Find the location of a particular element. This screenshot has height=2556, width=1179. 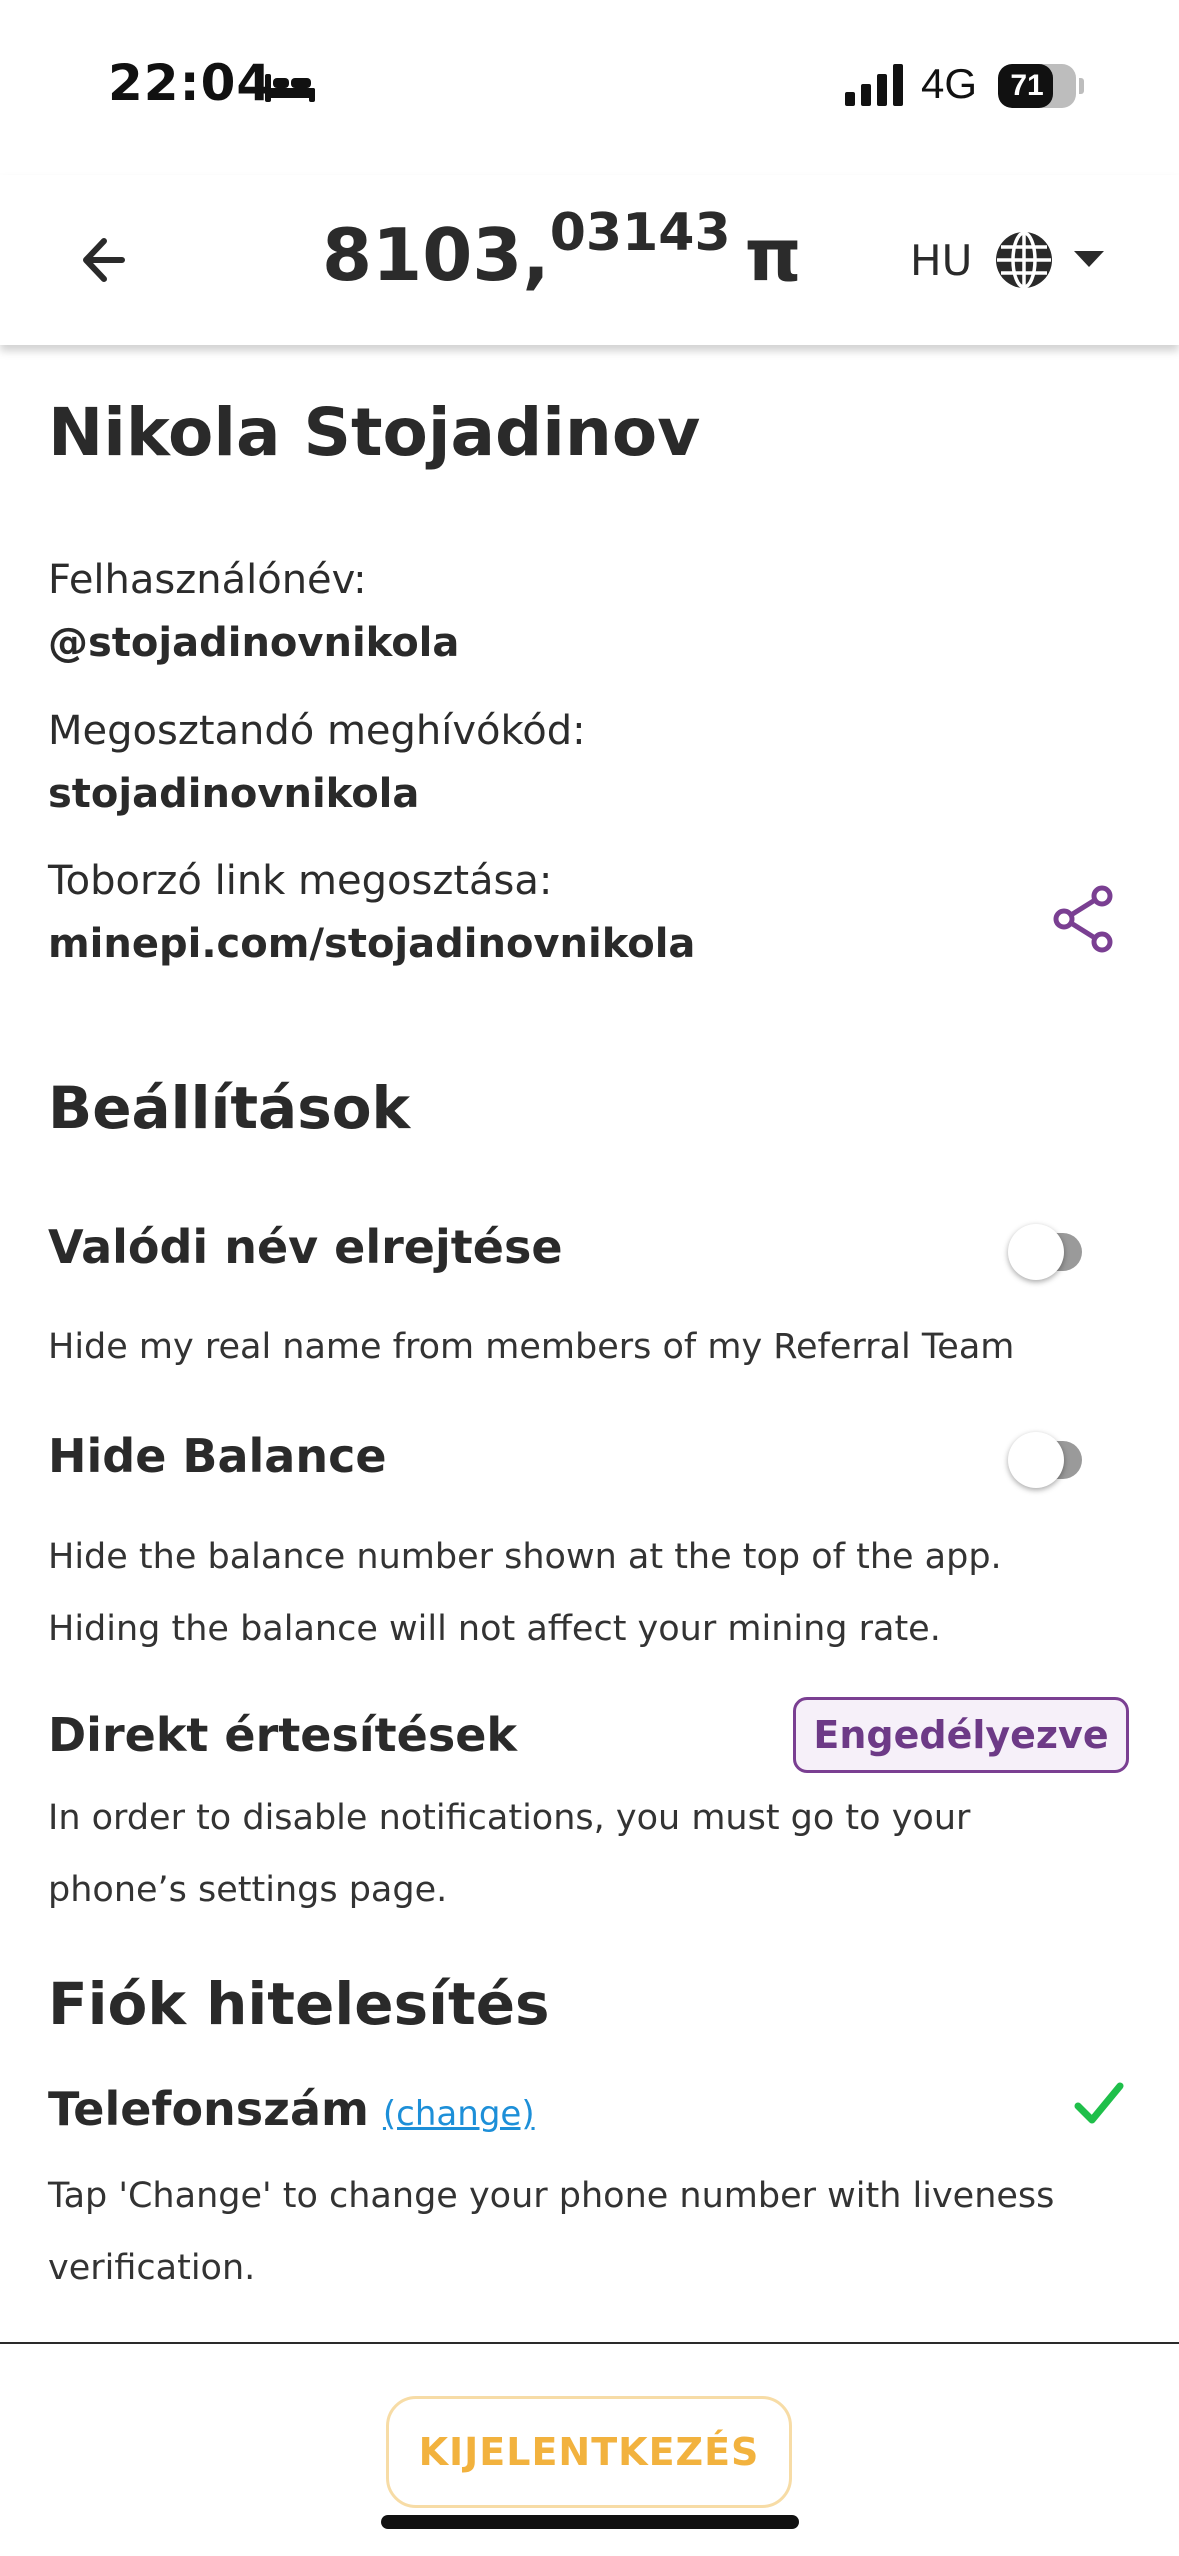

referral-link-value: minepi.com/stojadinovnikola is located at coordinates (372, 944).